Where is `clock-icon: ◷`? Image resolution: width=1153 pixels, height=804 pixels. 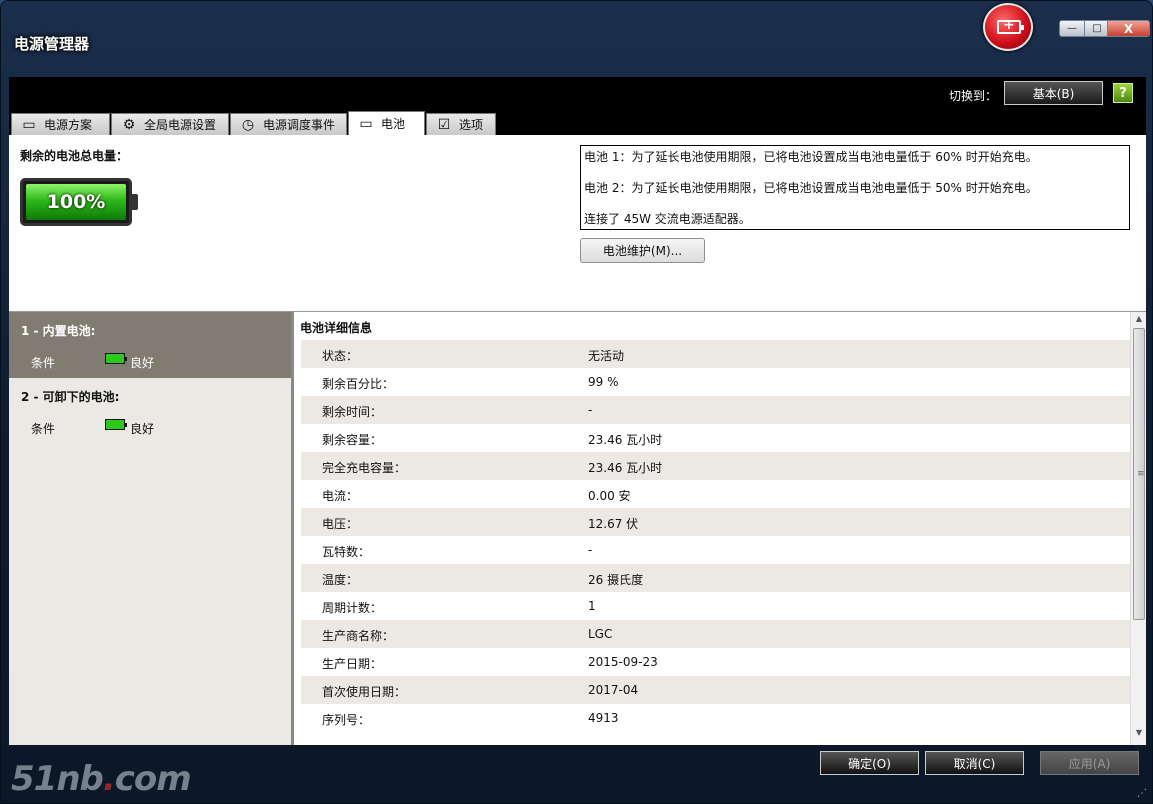 clock-icon: ◷ is located at coordinates (248, 124).